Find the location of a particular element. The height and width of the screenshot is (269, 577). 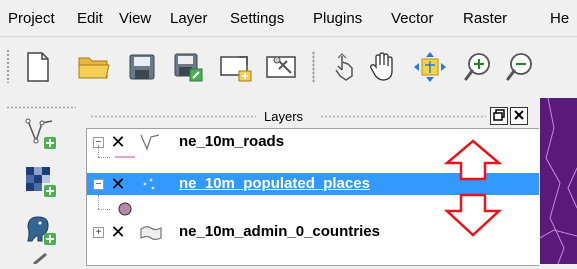

new-print-composer-button is located at coordinates (236, 67).